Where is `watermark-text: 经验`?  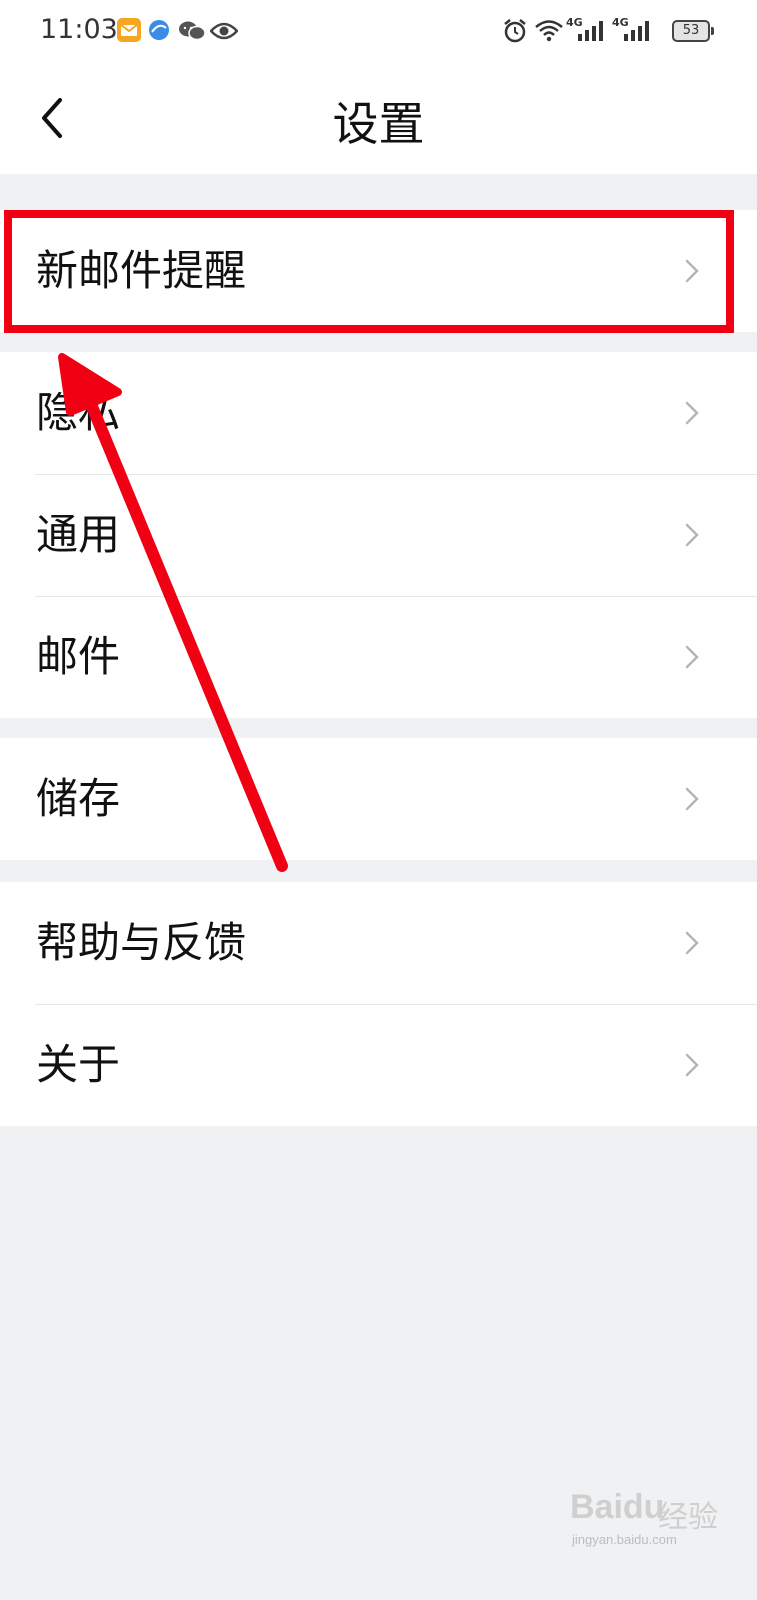 watermark-text: 经验 is located at coordinates (688, 1517).